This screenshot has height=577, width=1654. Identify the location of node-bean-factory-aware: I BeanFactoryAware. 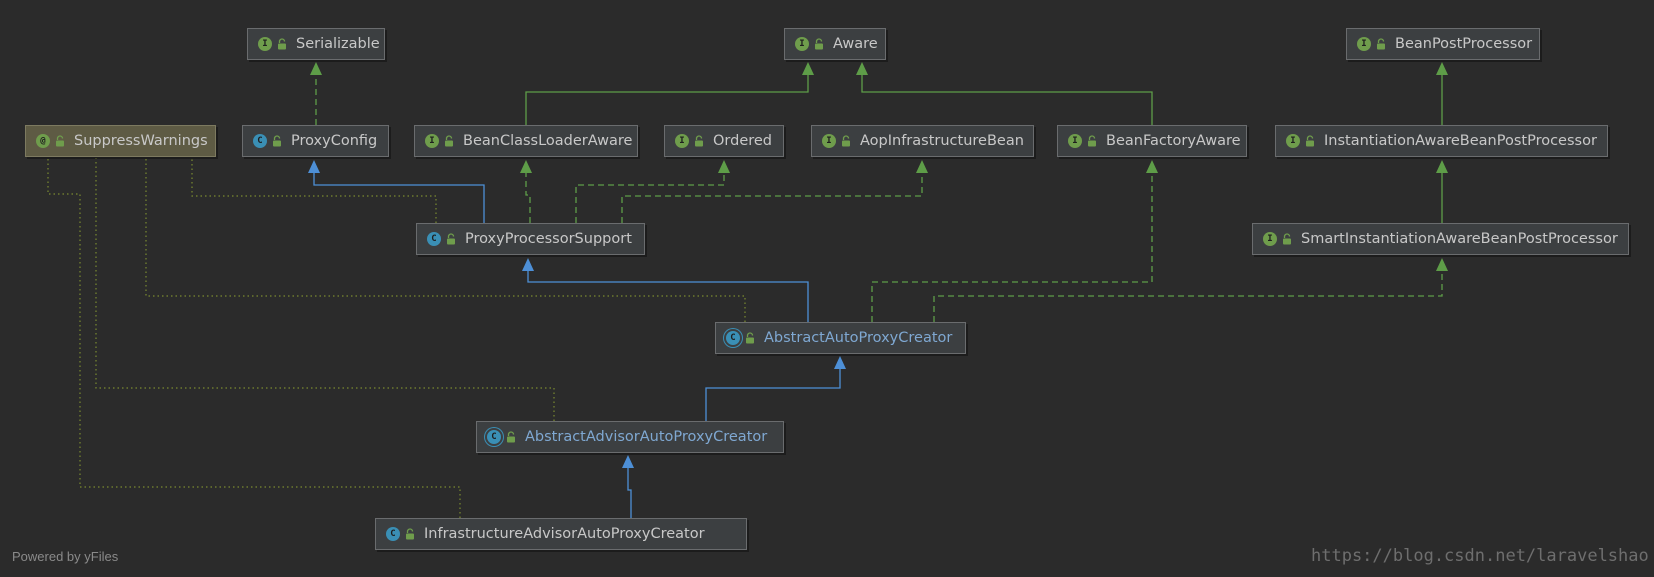
(1152, 141).